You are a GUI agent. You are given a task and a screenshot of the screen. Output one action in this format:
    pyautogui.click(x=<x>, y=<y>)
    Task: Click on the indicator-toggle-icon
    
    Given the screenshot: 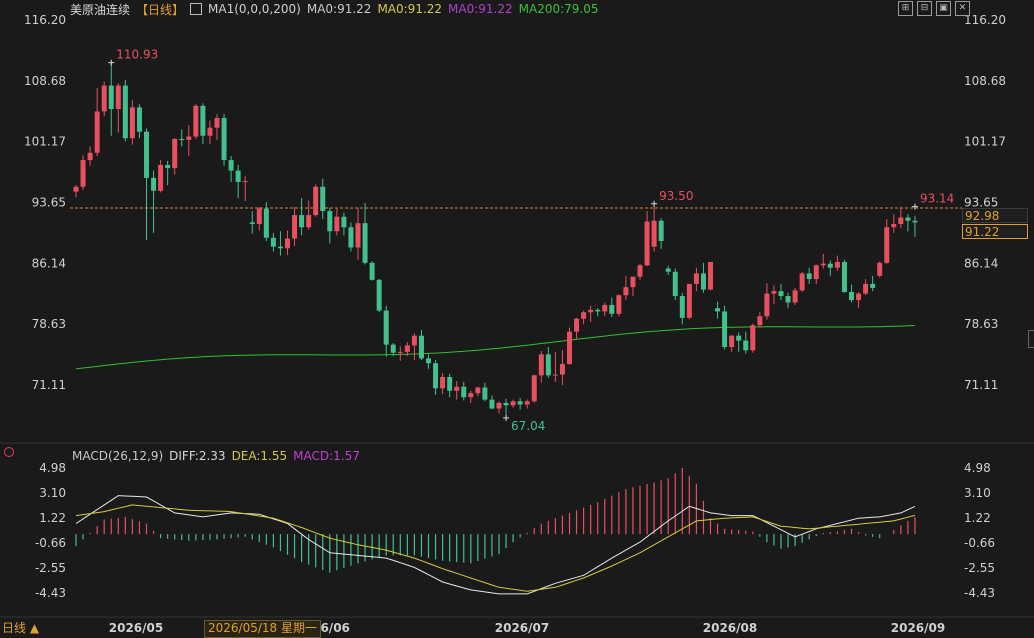 What is the action you would take?
    pyautogui.click(x=9, y=452)
    